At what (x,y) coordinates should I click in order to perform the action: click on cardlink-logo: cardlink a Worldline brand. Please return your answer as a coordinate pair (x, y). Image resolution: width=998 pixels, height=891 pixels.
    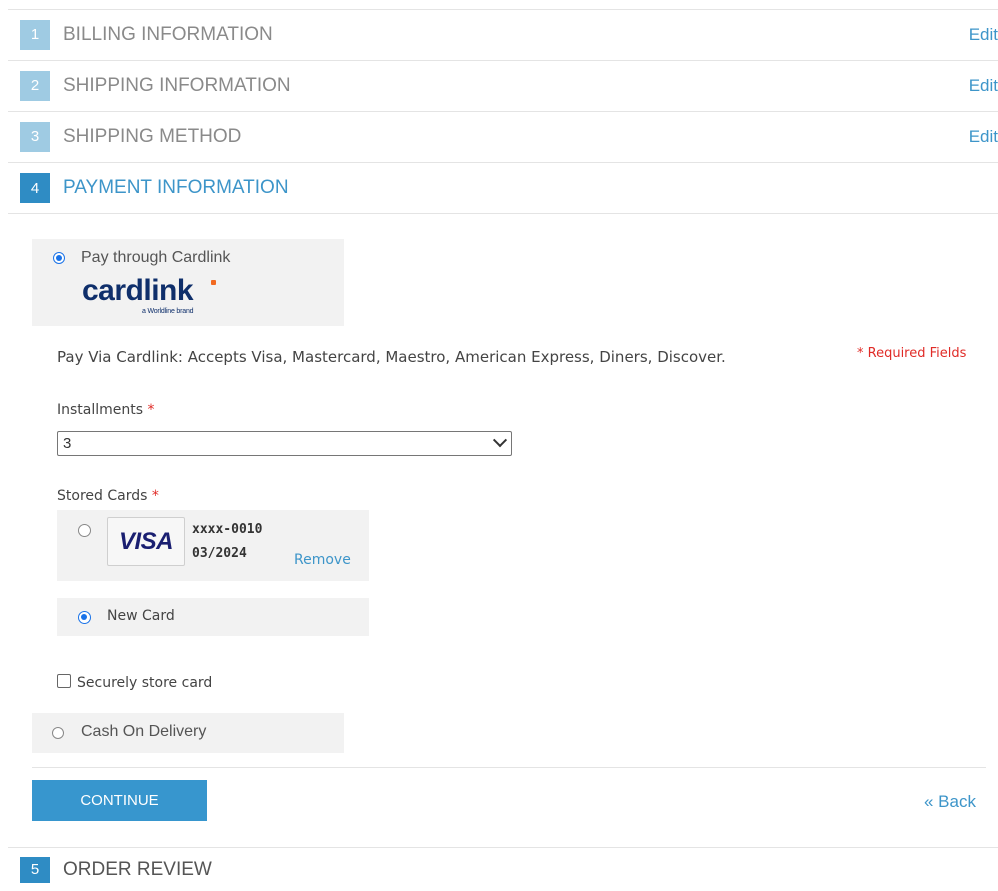
    Looking at the image, I should click on (152, 297).